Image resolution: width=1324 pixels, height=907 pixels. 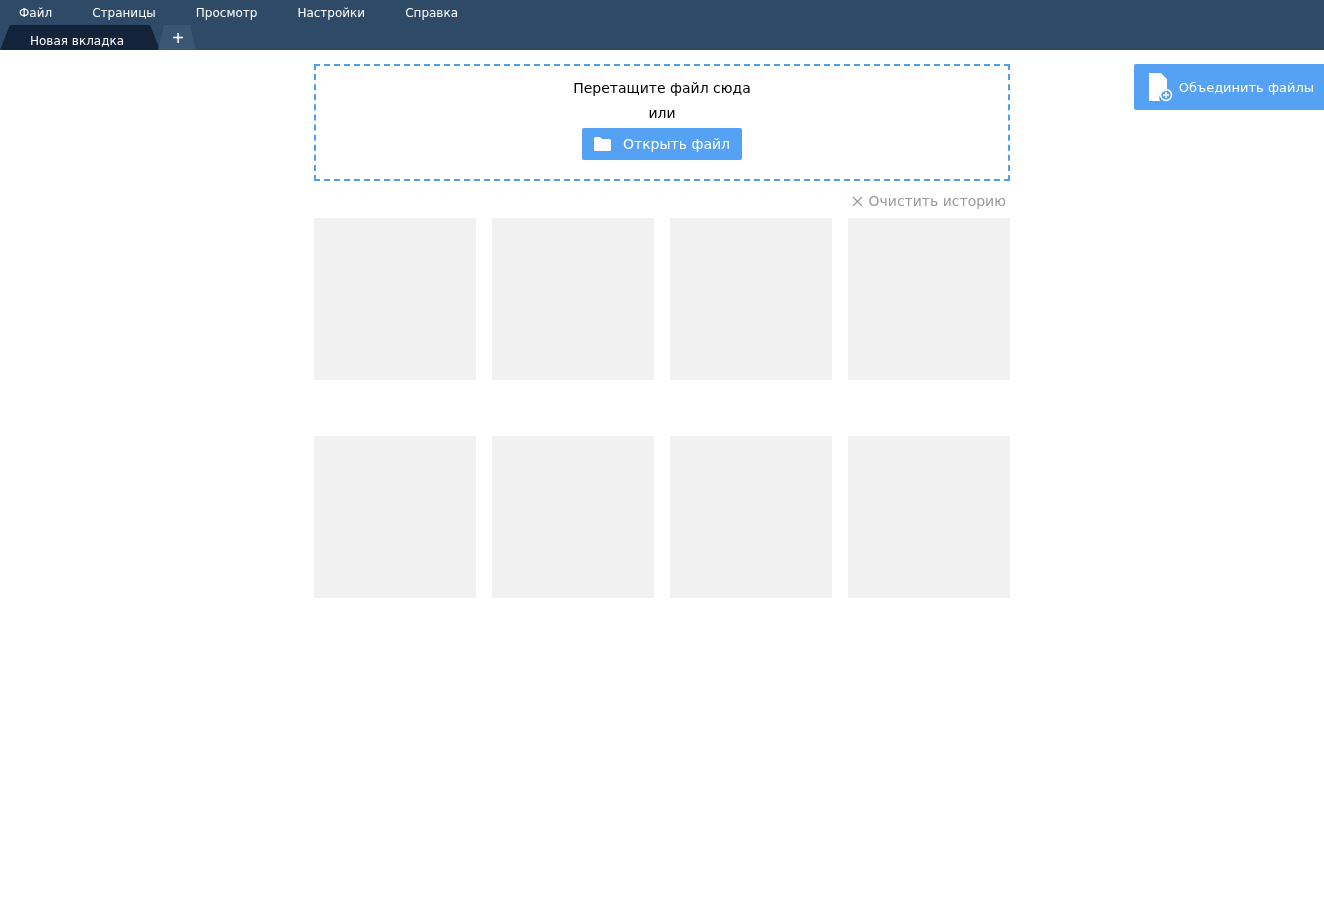 I want to click on menu-item: Файл, so click(x=36, y=12).